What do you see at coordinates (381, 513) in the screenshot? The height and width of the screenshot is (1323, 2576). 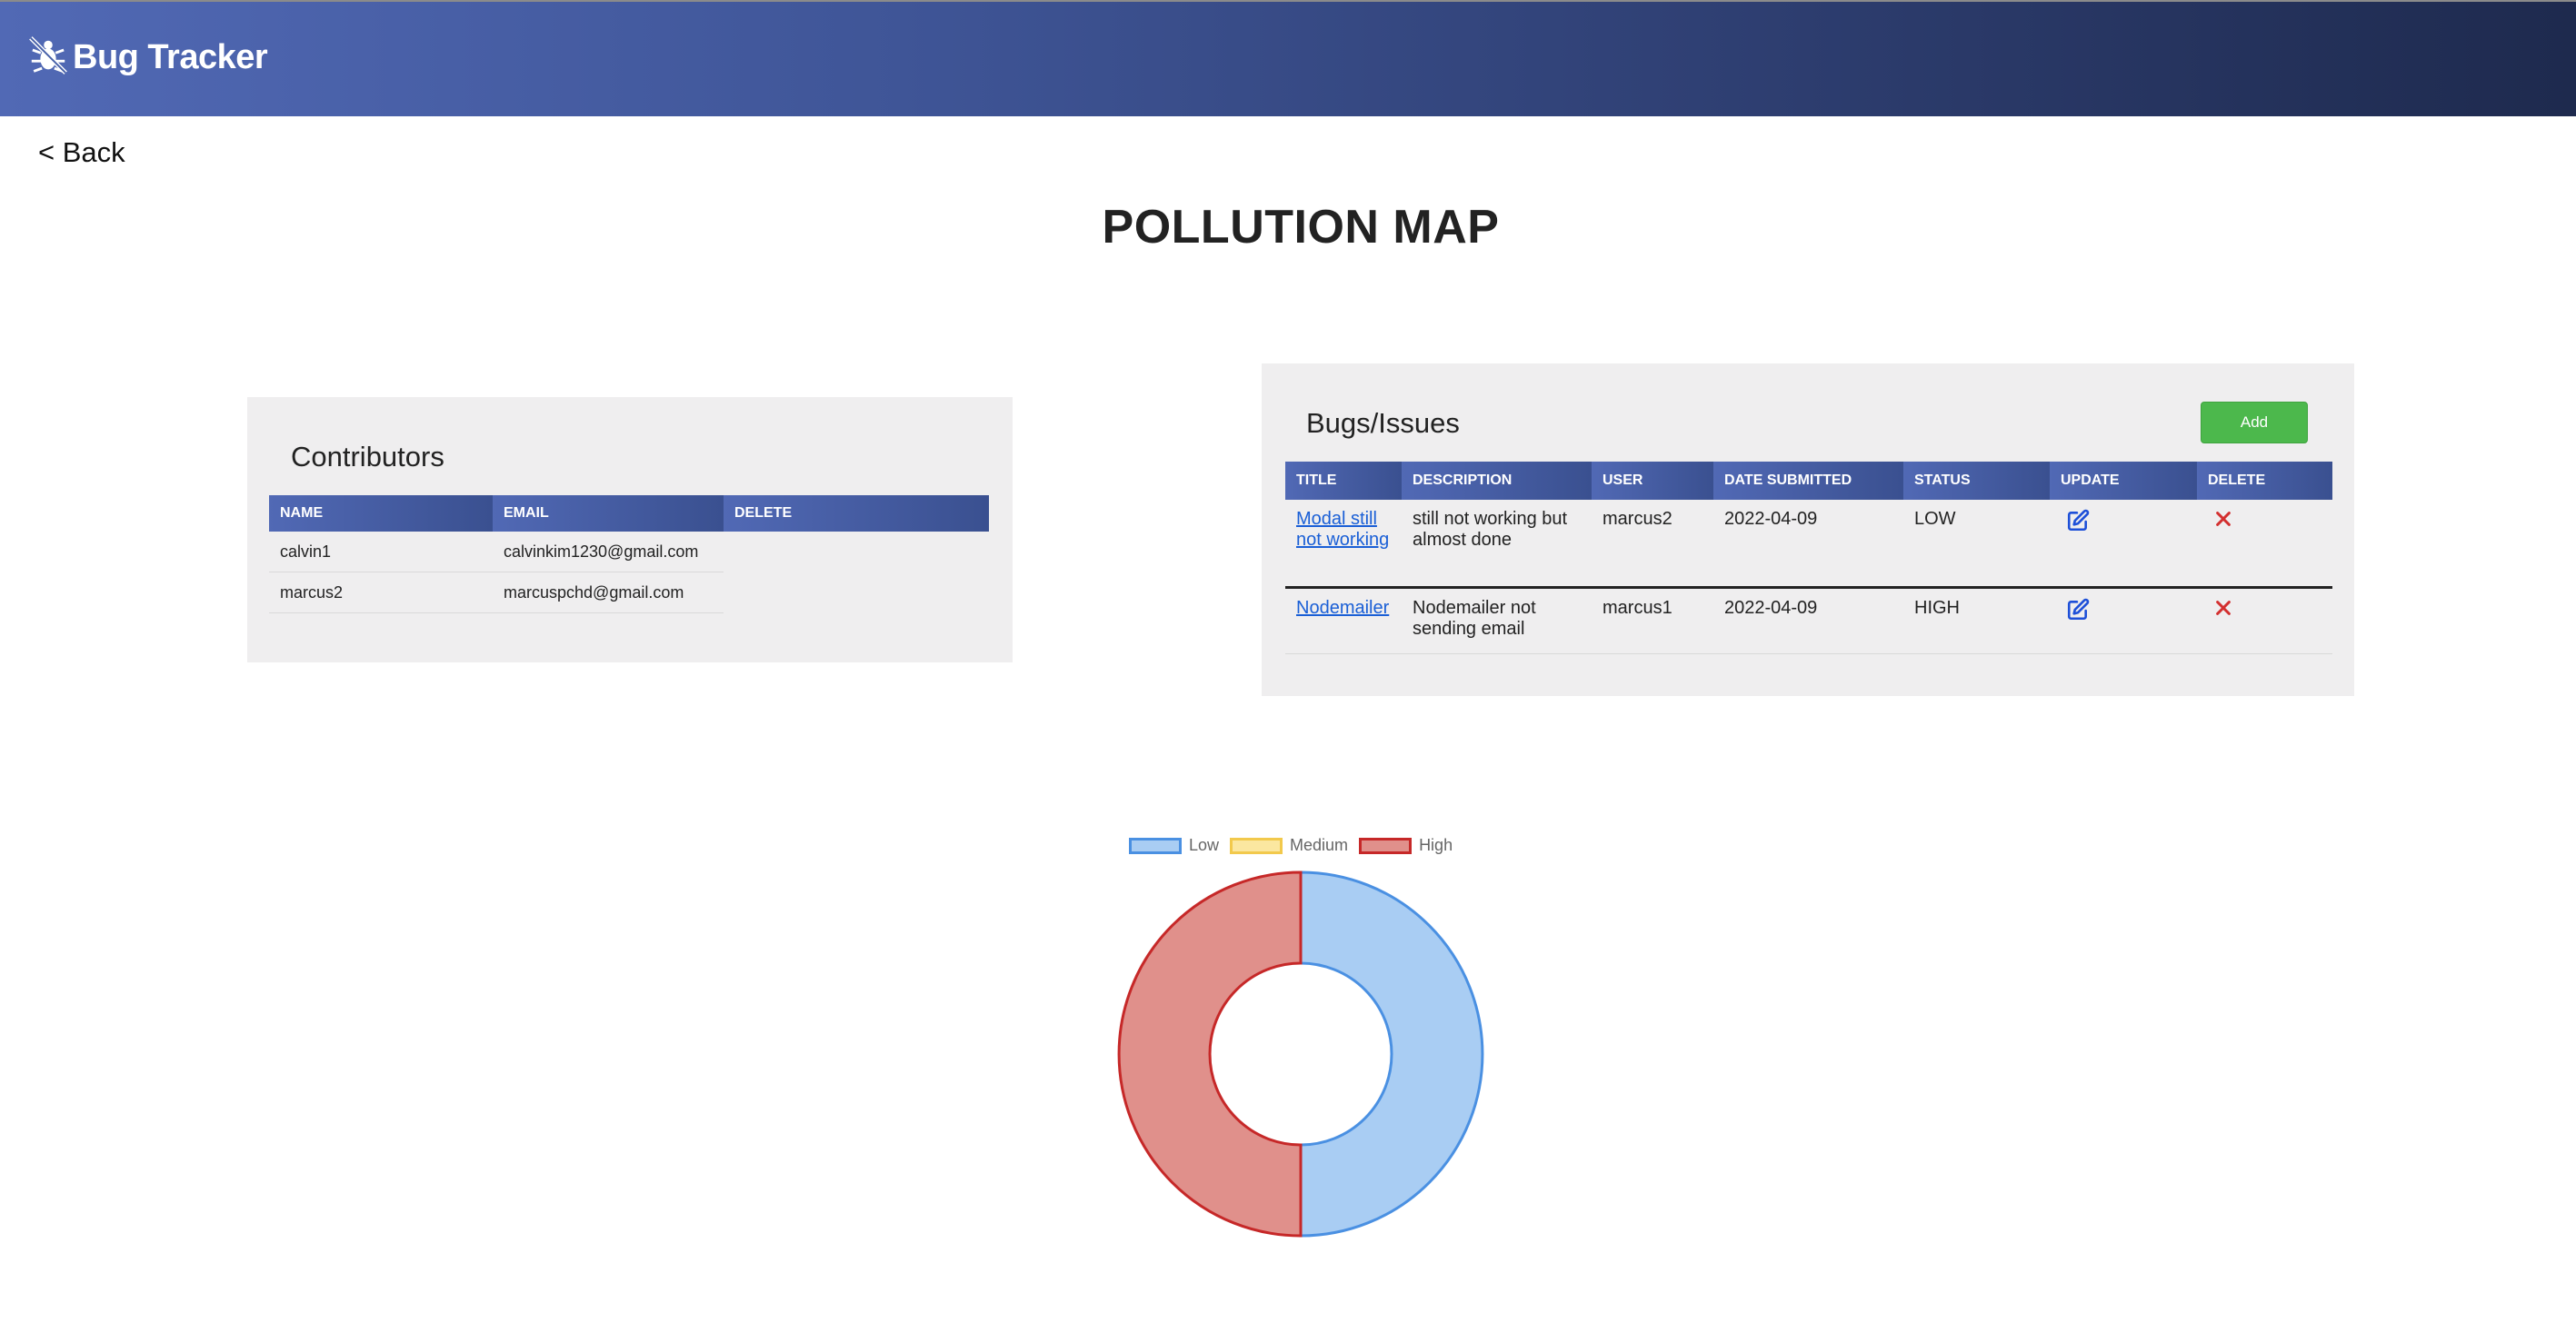 I see `column-header-name: NAME` at bounding box center [381, 513].